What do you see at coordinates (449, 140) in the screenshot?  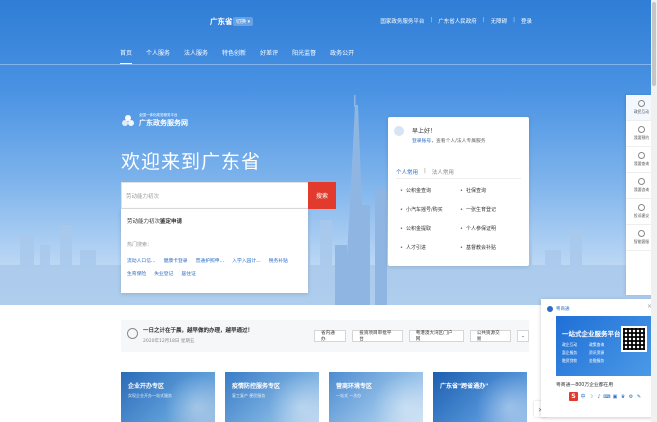 I see `greeting-subtext: 登录账号，查看个人/法人专属服务` at bounding box center [449, 140].